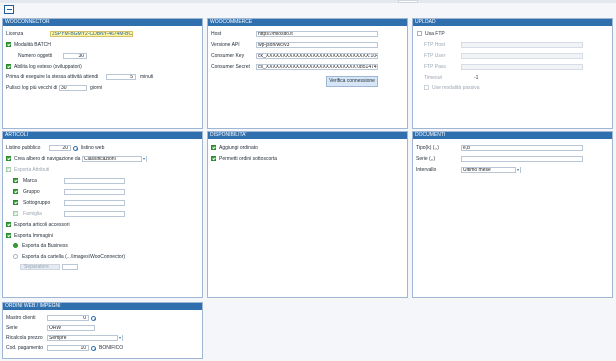  Describe the element at coordinates (12, 328) in the screenshot. I see `serie-label: Serie` at that location.